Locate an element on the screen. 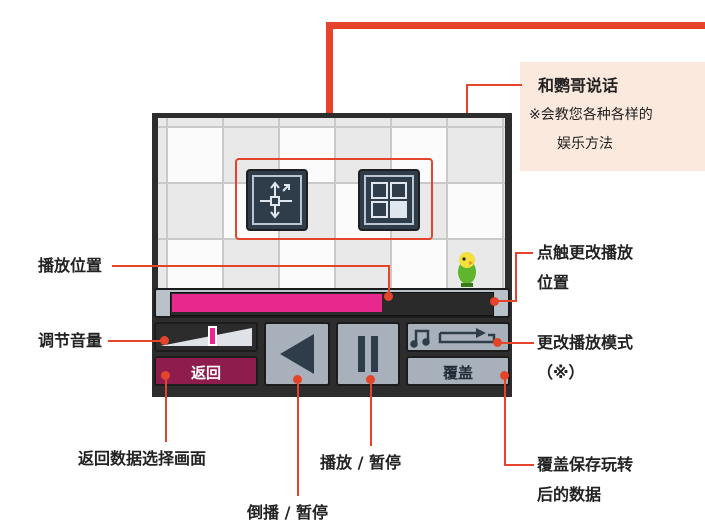 This screenshot has width=705, height=529. move-view-button is located at coordinates (277, 200).